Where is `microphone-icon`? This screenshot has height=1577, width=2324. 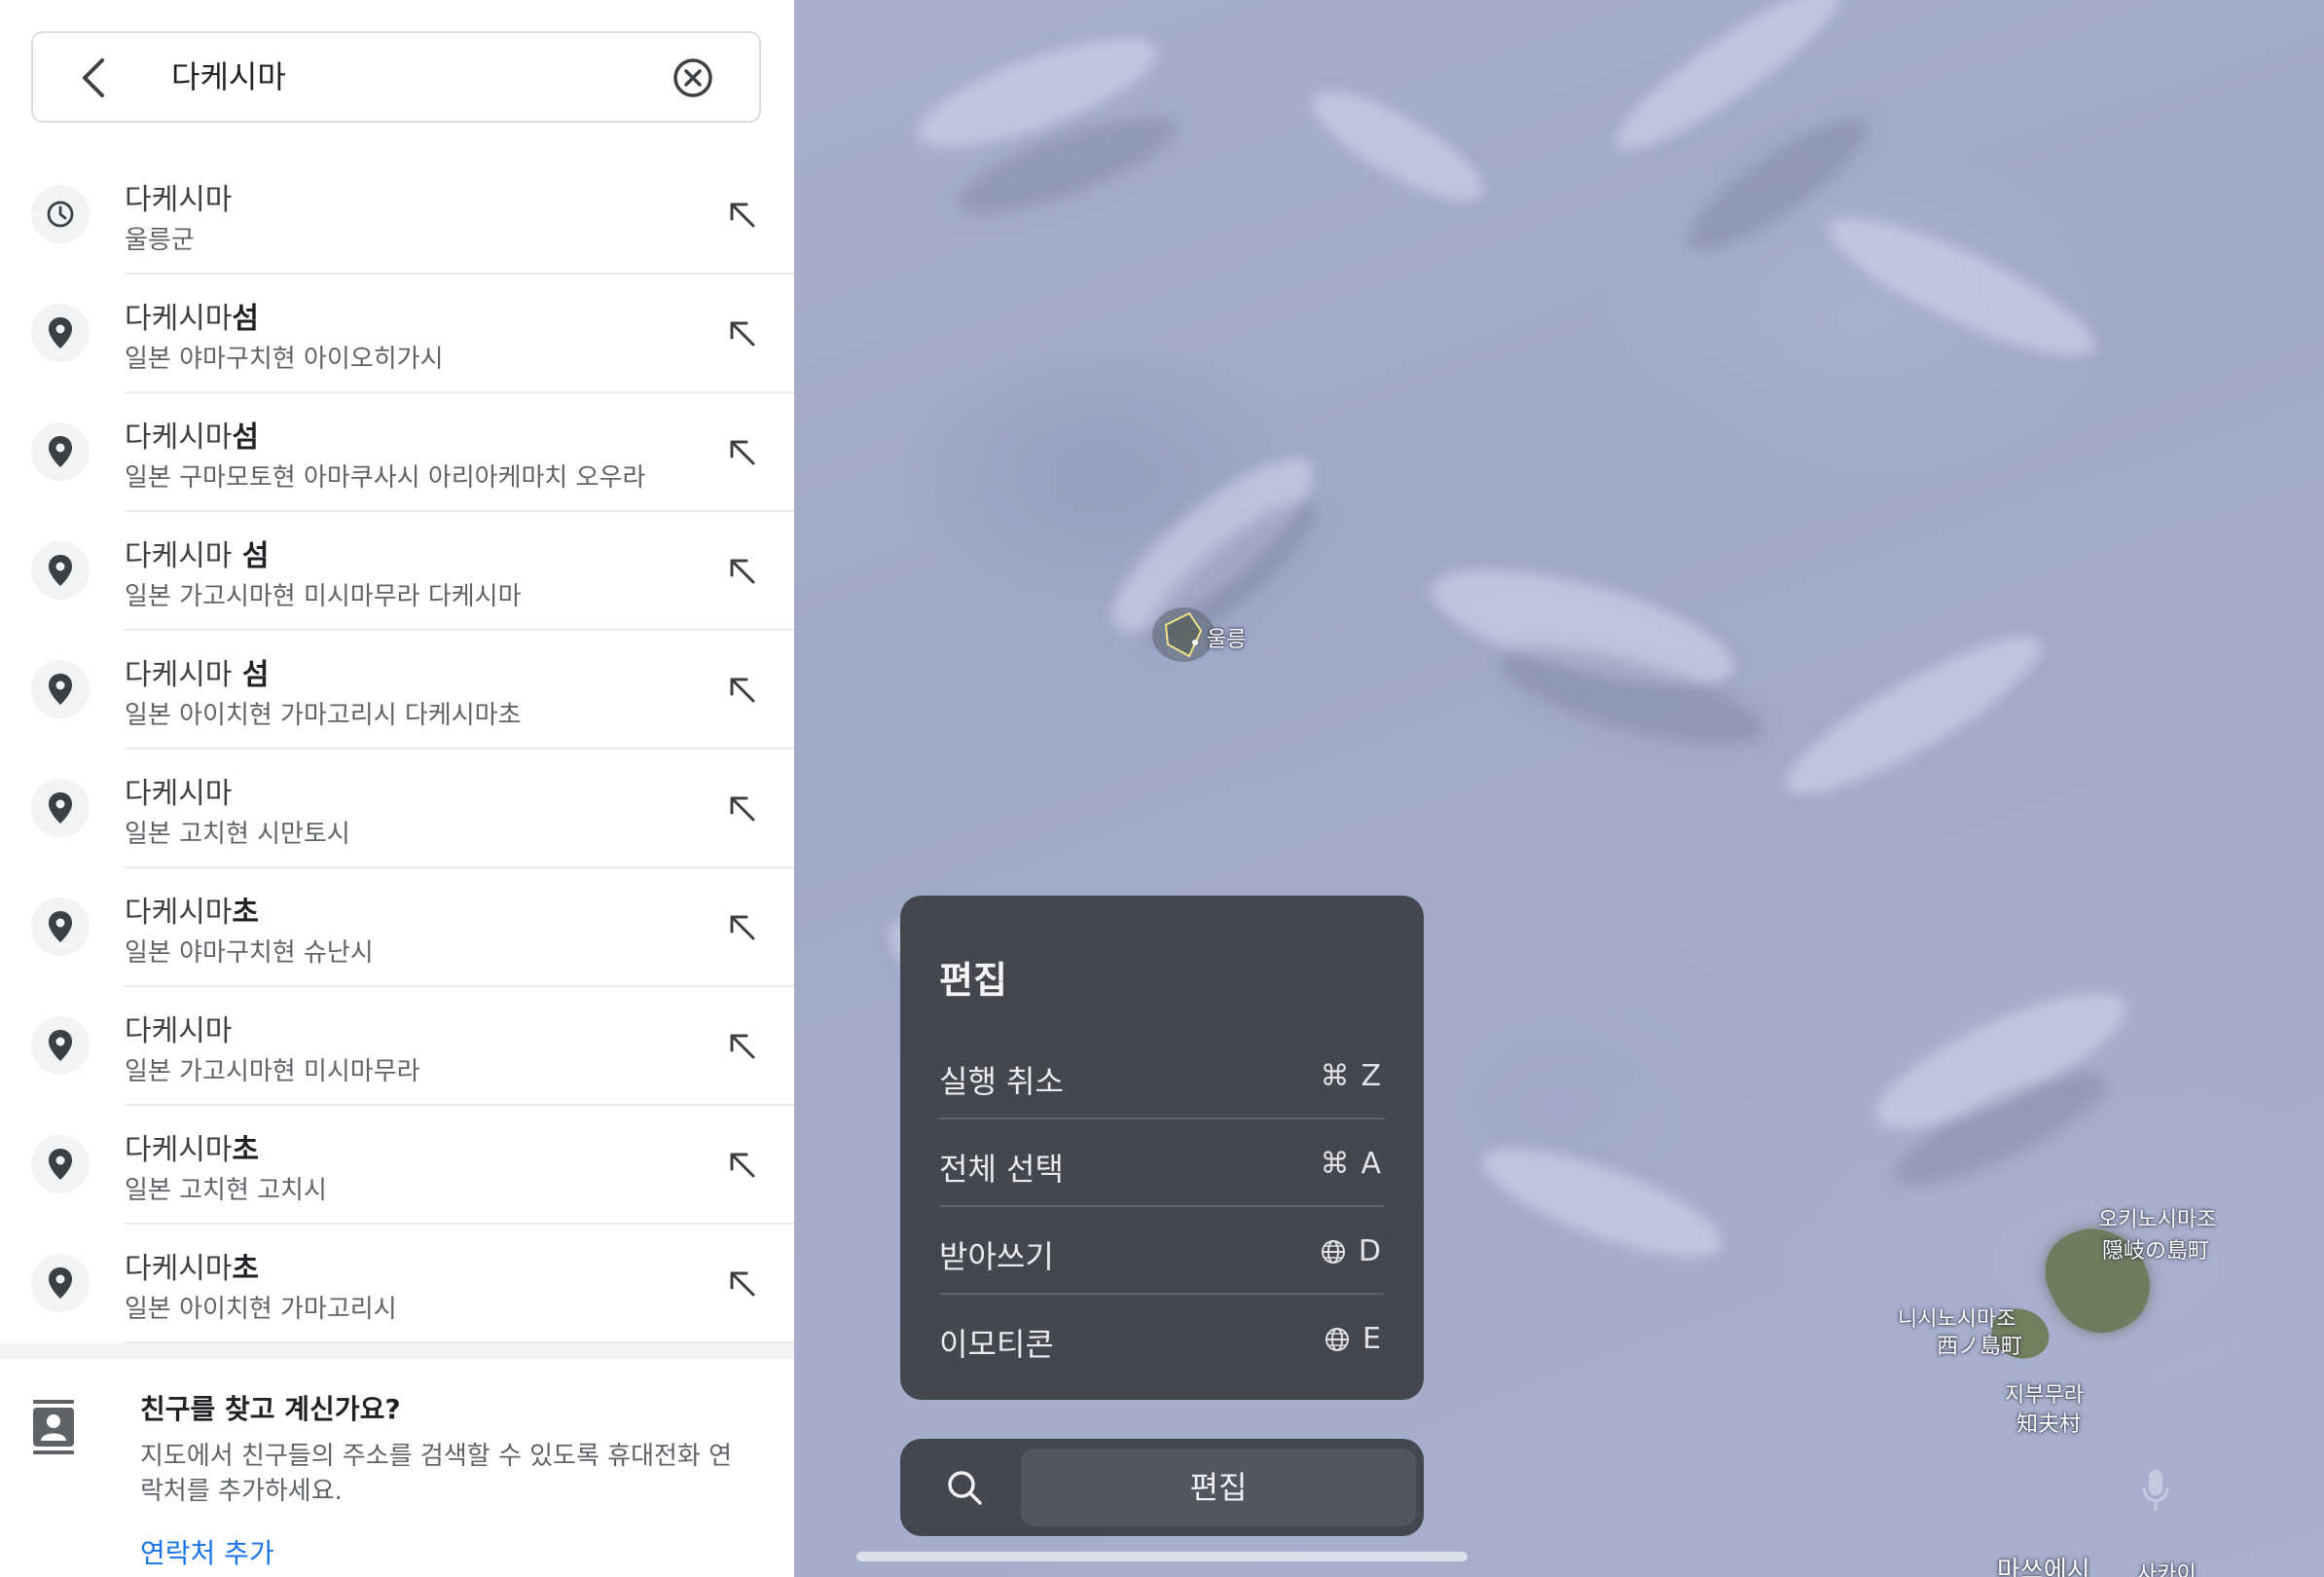
microphone-icon is located at coordinates (2155, 1490).